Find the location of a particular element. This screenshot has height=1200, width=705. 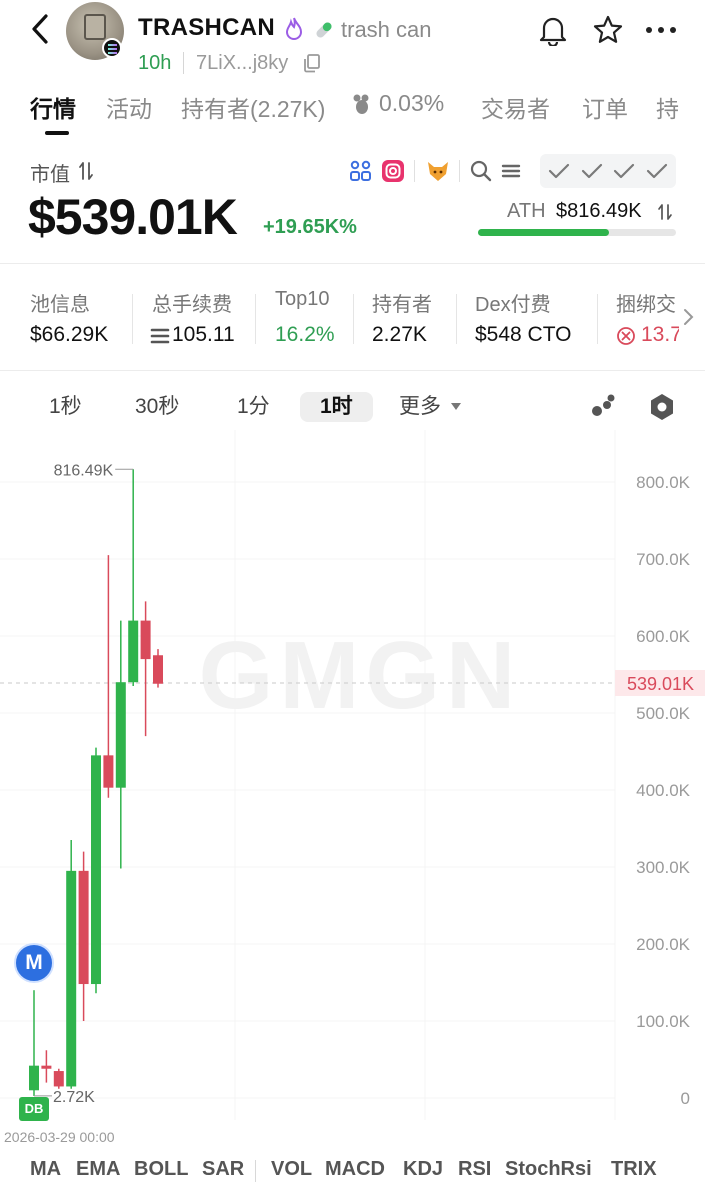

stat-pool-label: 池信息 is located at coordinates (60, 305).